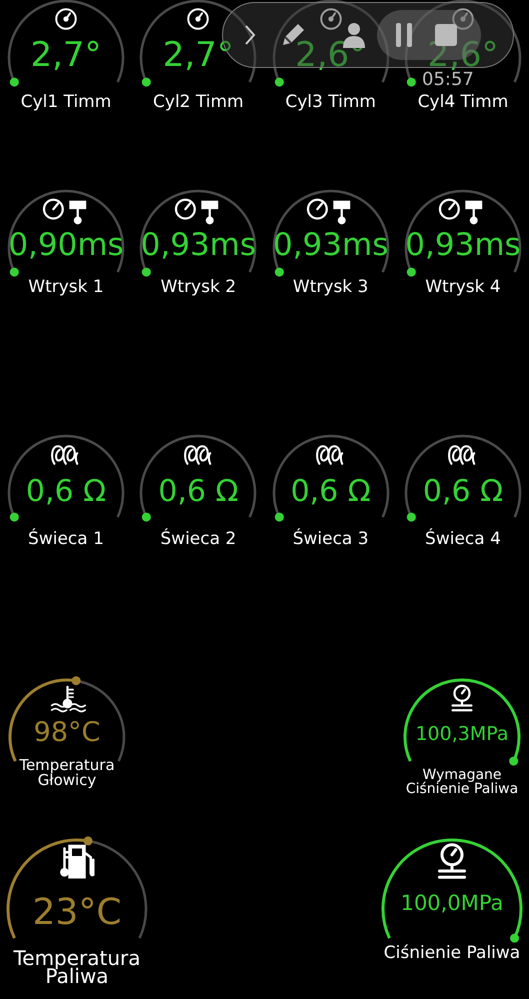  What do you see at coordinates (452, 953) in the screenshot?
I see `gauge-label: Ciśnienie Paliwa` at bounding box center [452, 953].